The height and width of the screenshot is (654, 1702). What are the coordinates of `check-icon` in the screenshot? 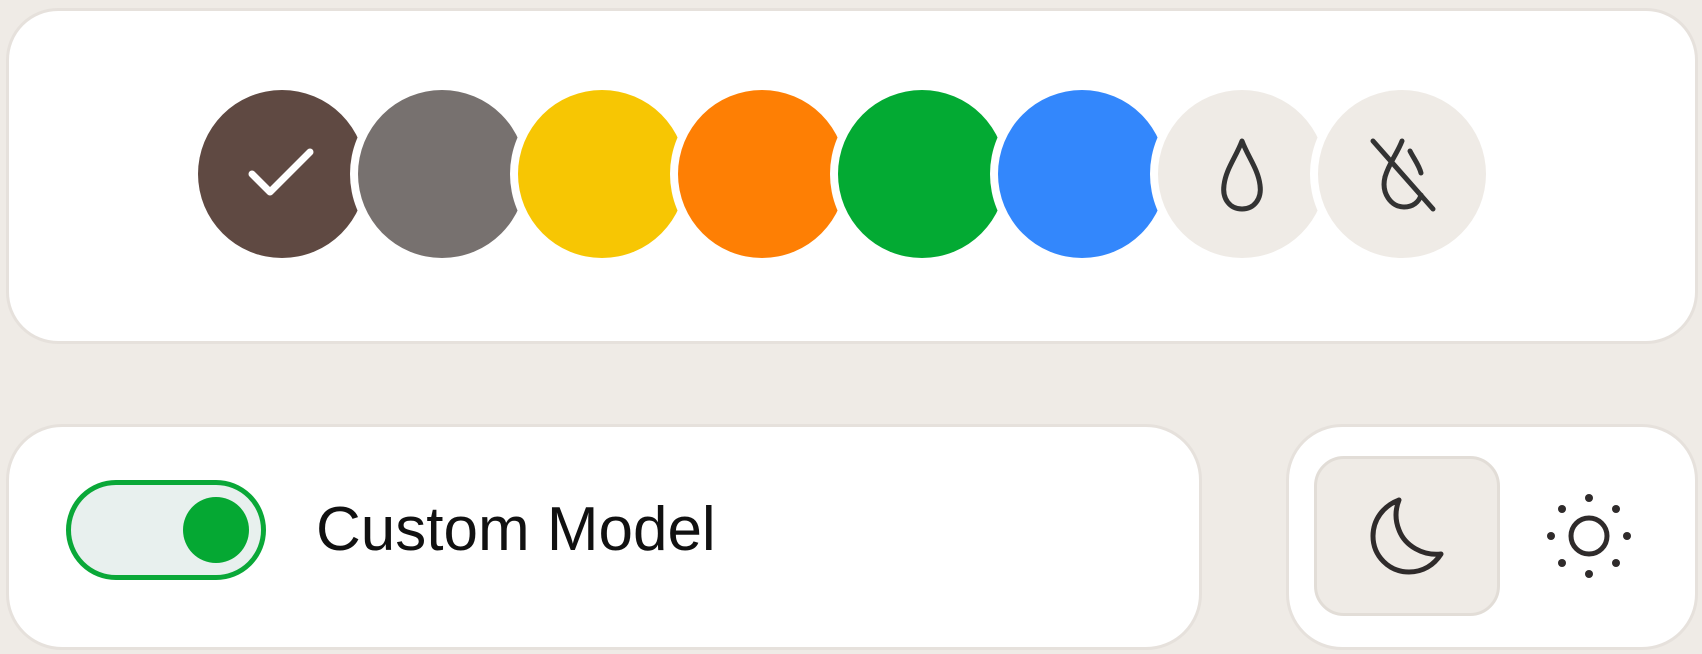 It's located at (281, 172).